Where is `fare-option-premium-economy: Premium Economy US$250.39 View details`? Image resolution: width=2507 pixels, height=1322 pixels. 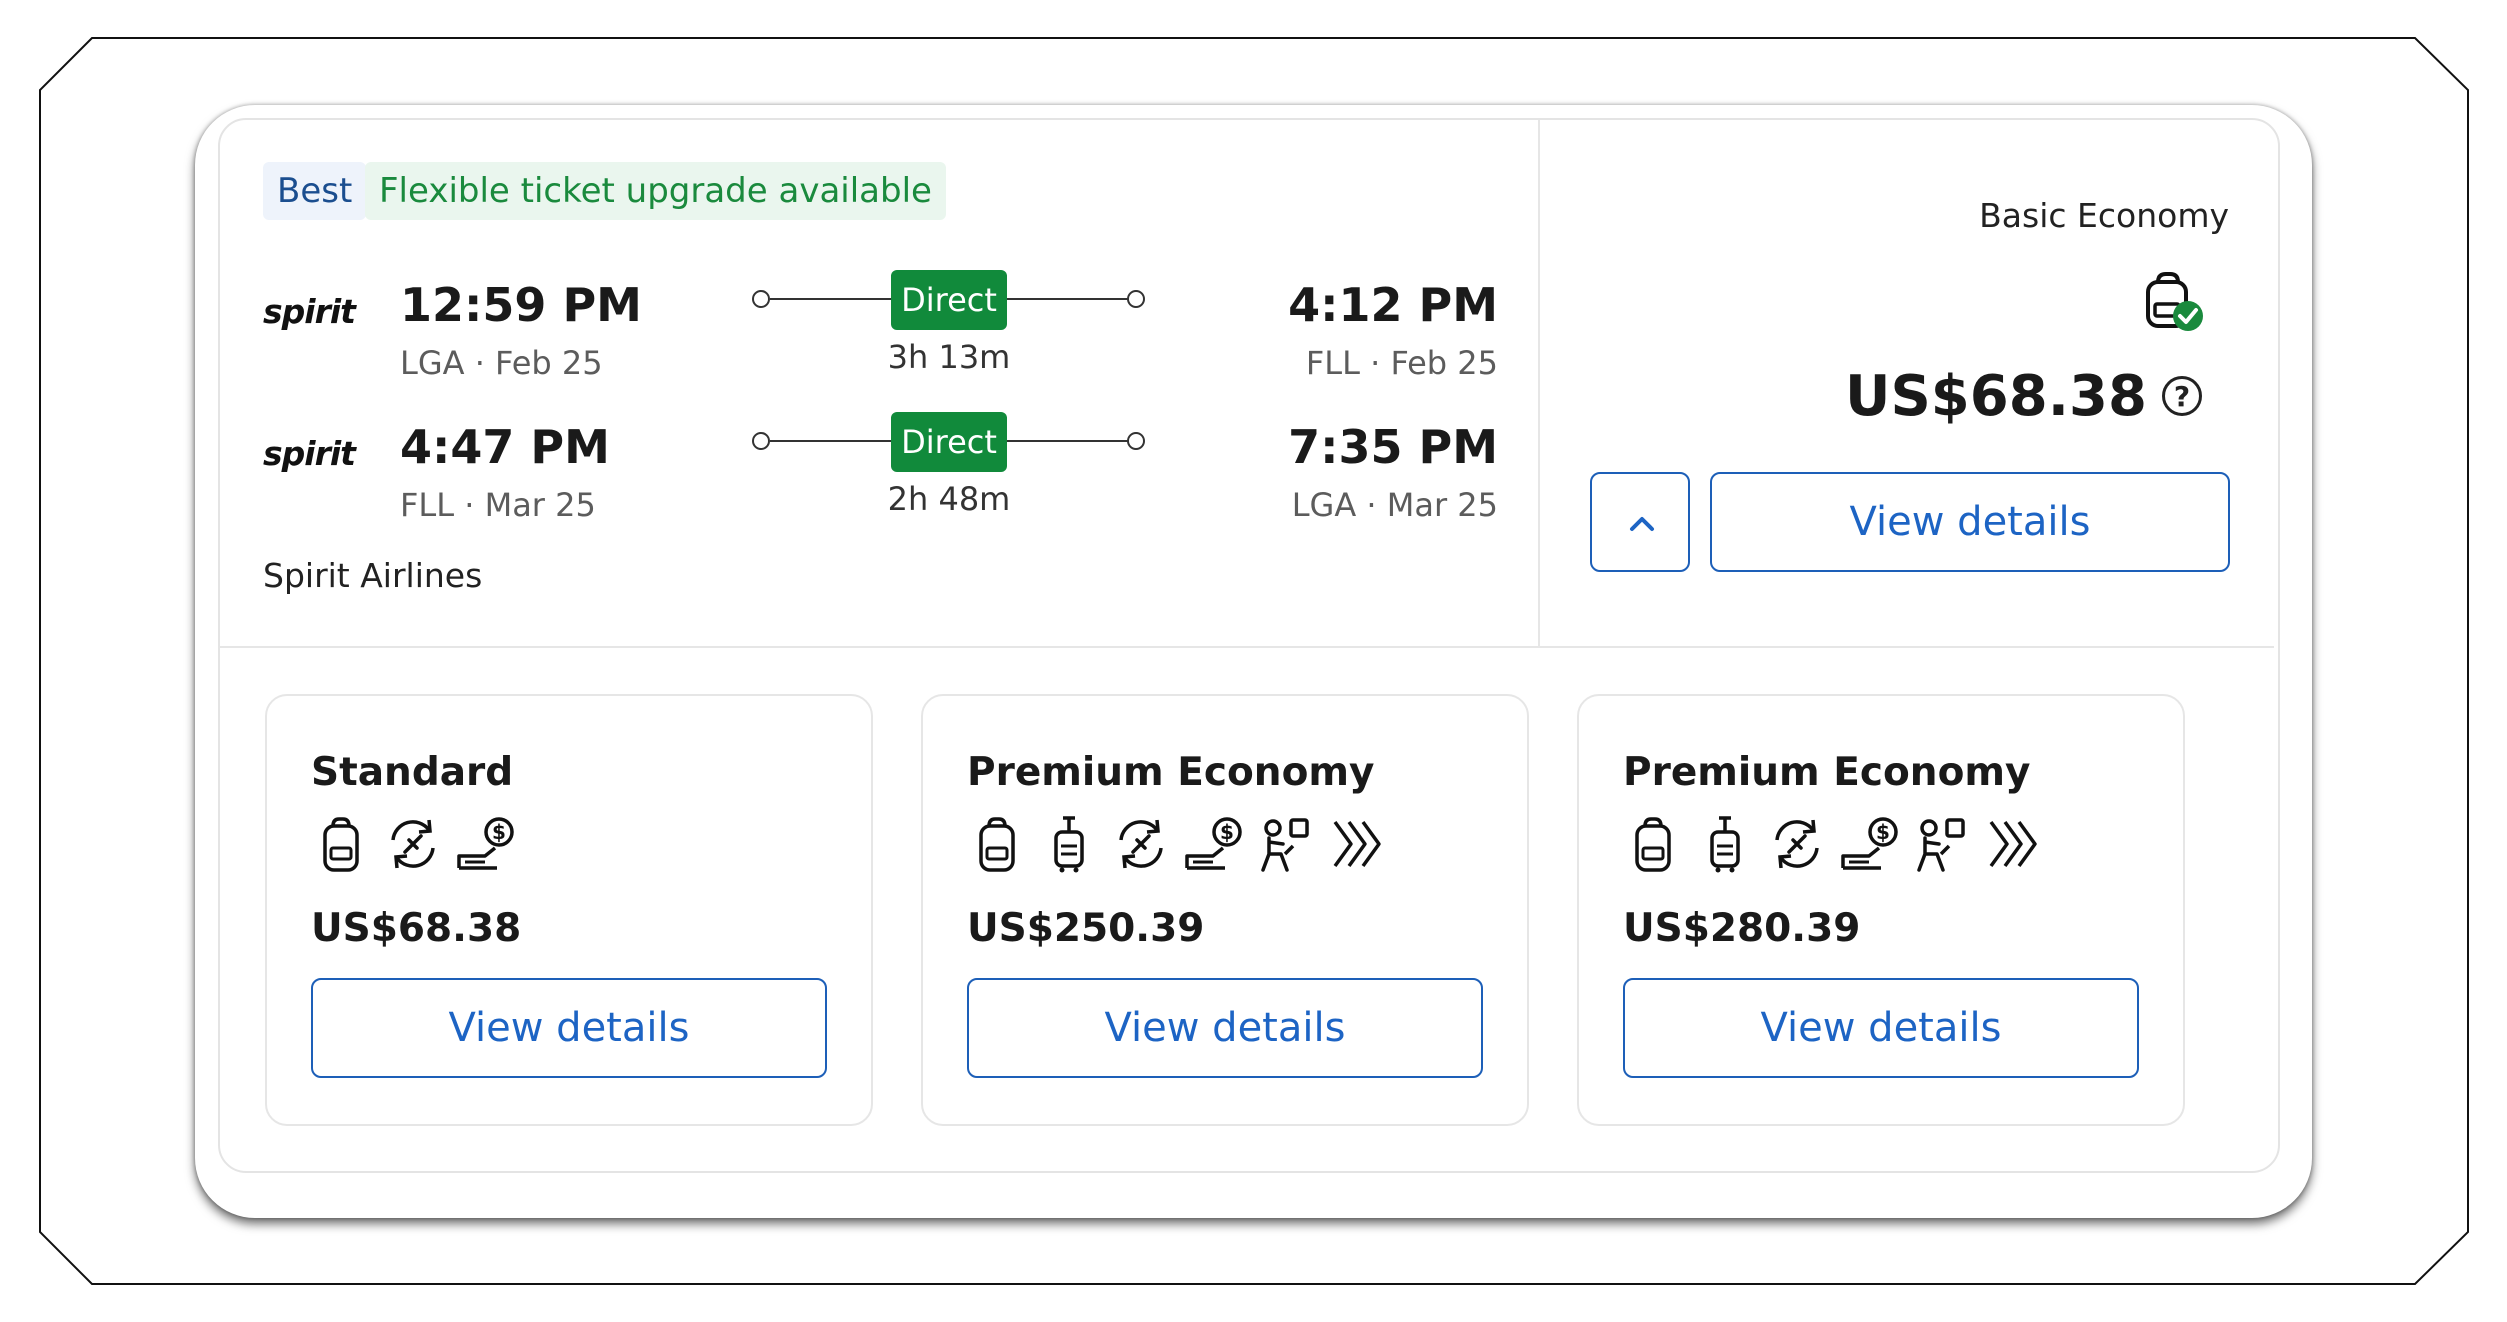 fare-option-premium-economy: Premium Economy US$250.39 View details is located at coordinates (1225, 910).